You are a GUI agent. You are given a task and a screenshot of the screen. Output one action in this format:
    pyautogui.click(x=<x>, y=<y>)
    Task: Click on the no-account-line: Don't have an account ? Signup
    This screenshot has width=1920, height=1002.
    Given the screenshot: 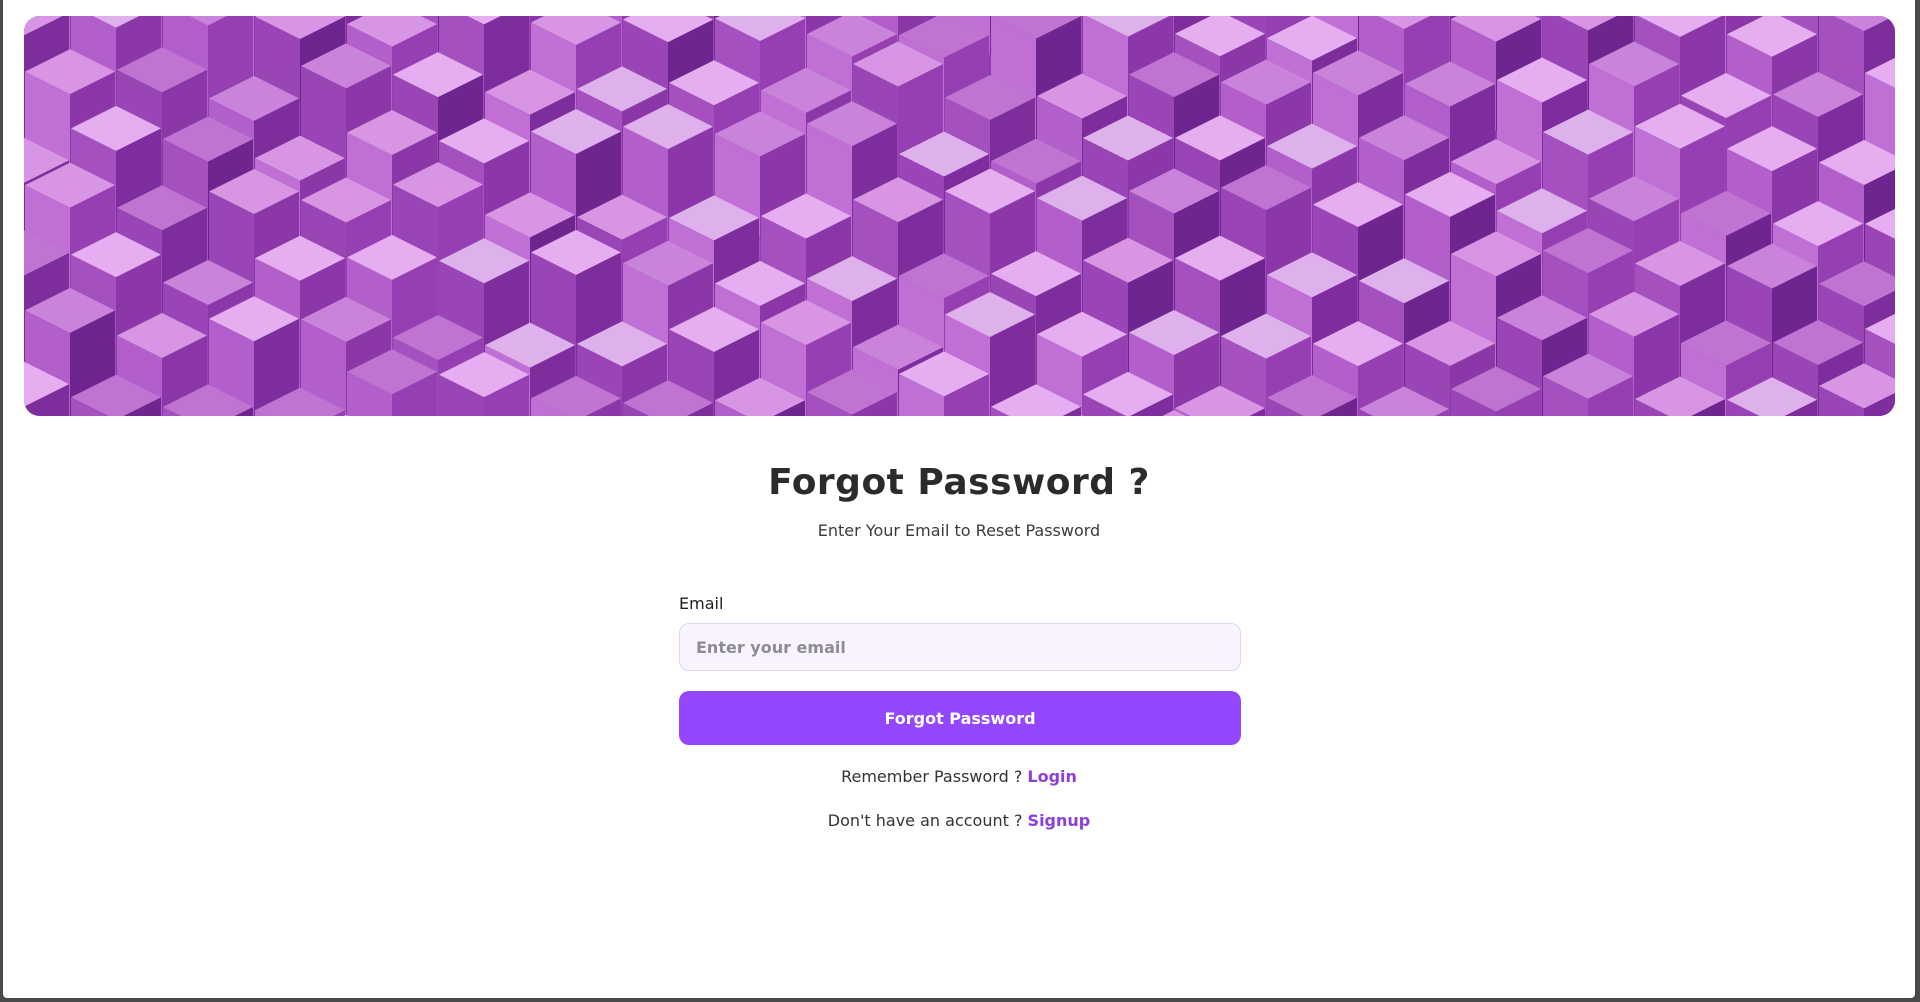 What is the action you would take?
    pyautogui.click(x=959, y=820)
    